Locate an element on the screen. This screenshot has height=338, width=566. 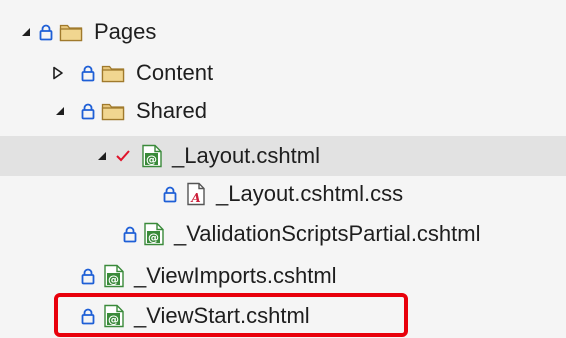
tree-node-shared: Shared is located at coordinates (283, 111).